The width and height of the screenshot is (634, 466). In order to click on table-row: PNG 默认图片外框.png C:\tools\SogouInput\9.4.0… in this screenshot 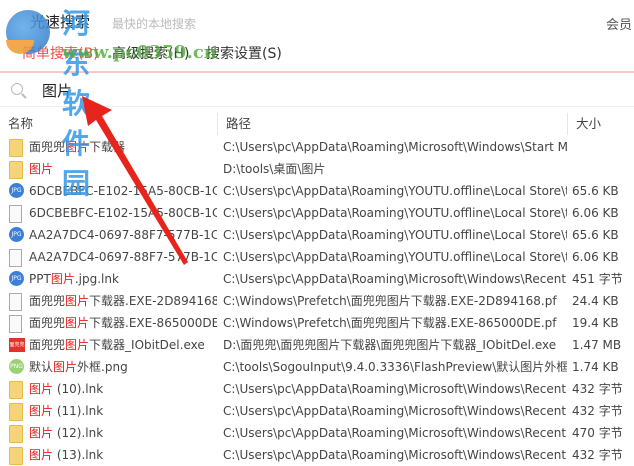, I will do `click(317, 367)`.